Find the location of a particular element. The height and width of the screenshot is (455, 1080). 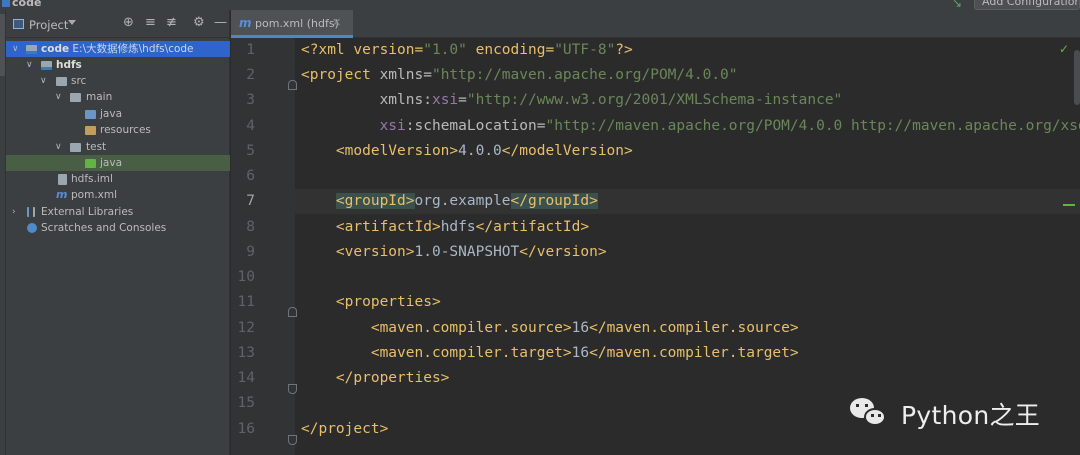

tree-item-test: ∨ test is located at coordinates (118, 147).